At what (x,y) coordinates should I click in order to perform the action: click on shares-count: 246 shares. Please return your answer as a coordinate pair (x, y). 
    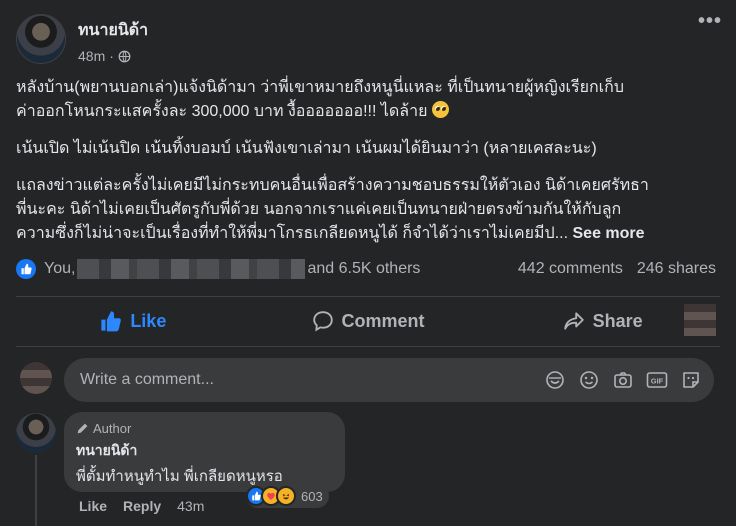
    Looking at the image, I should click on (676, 269).